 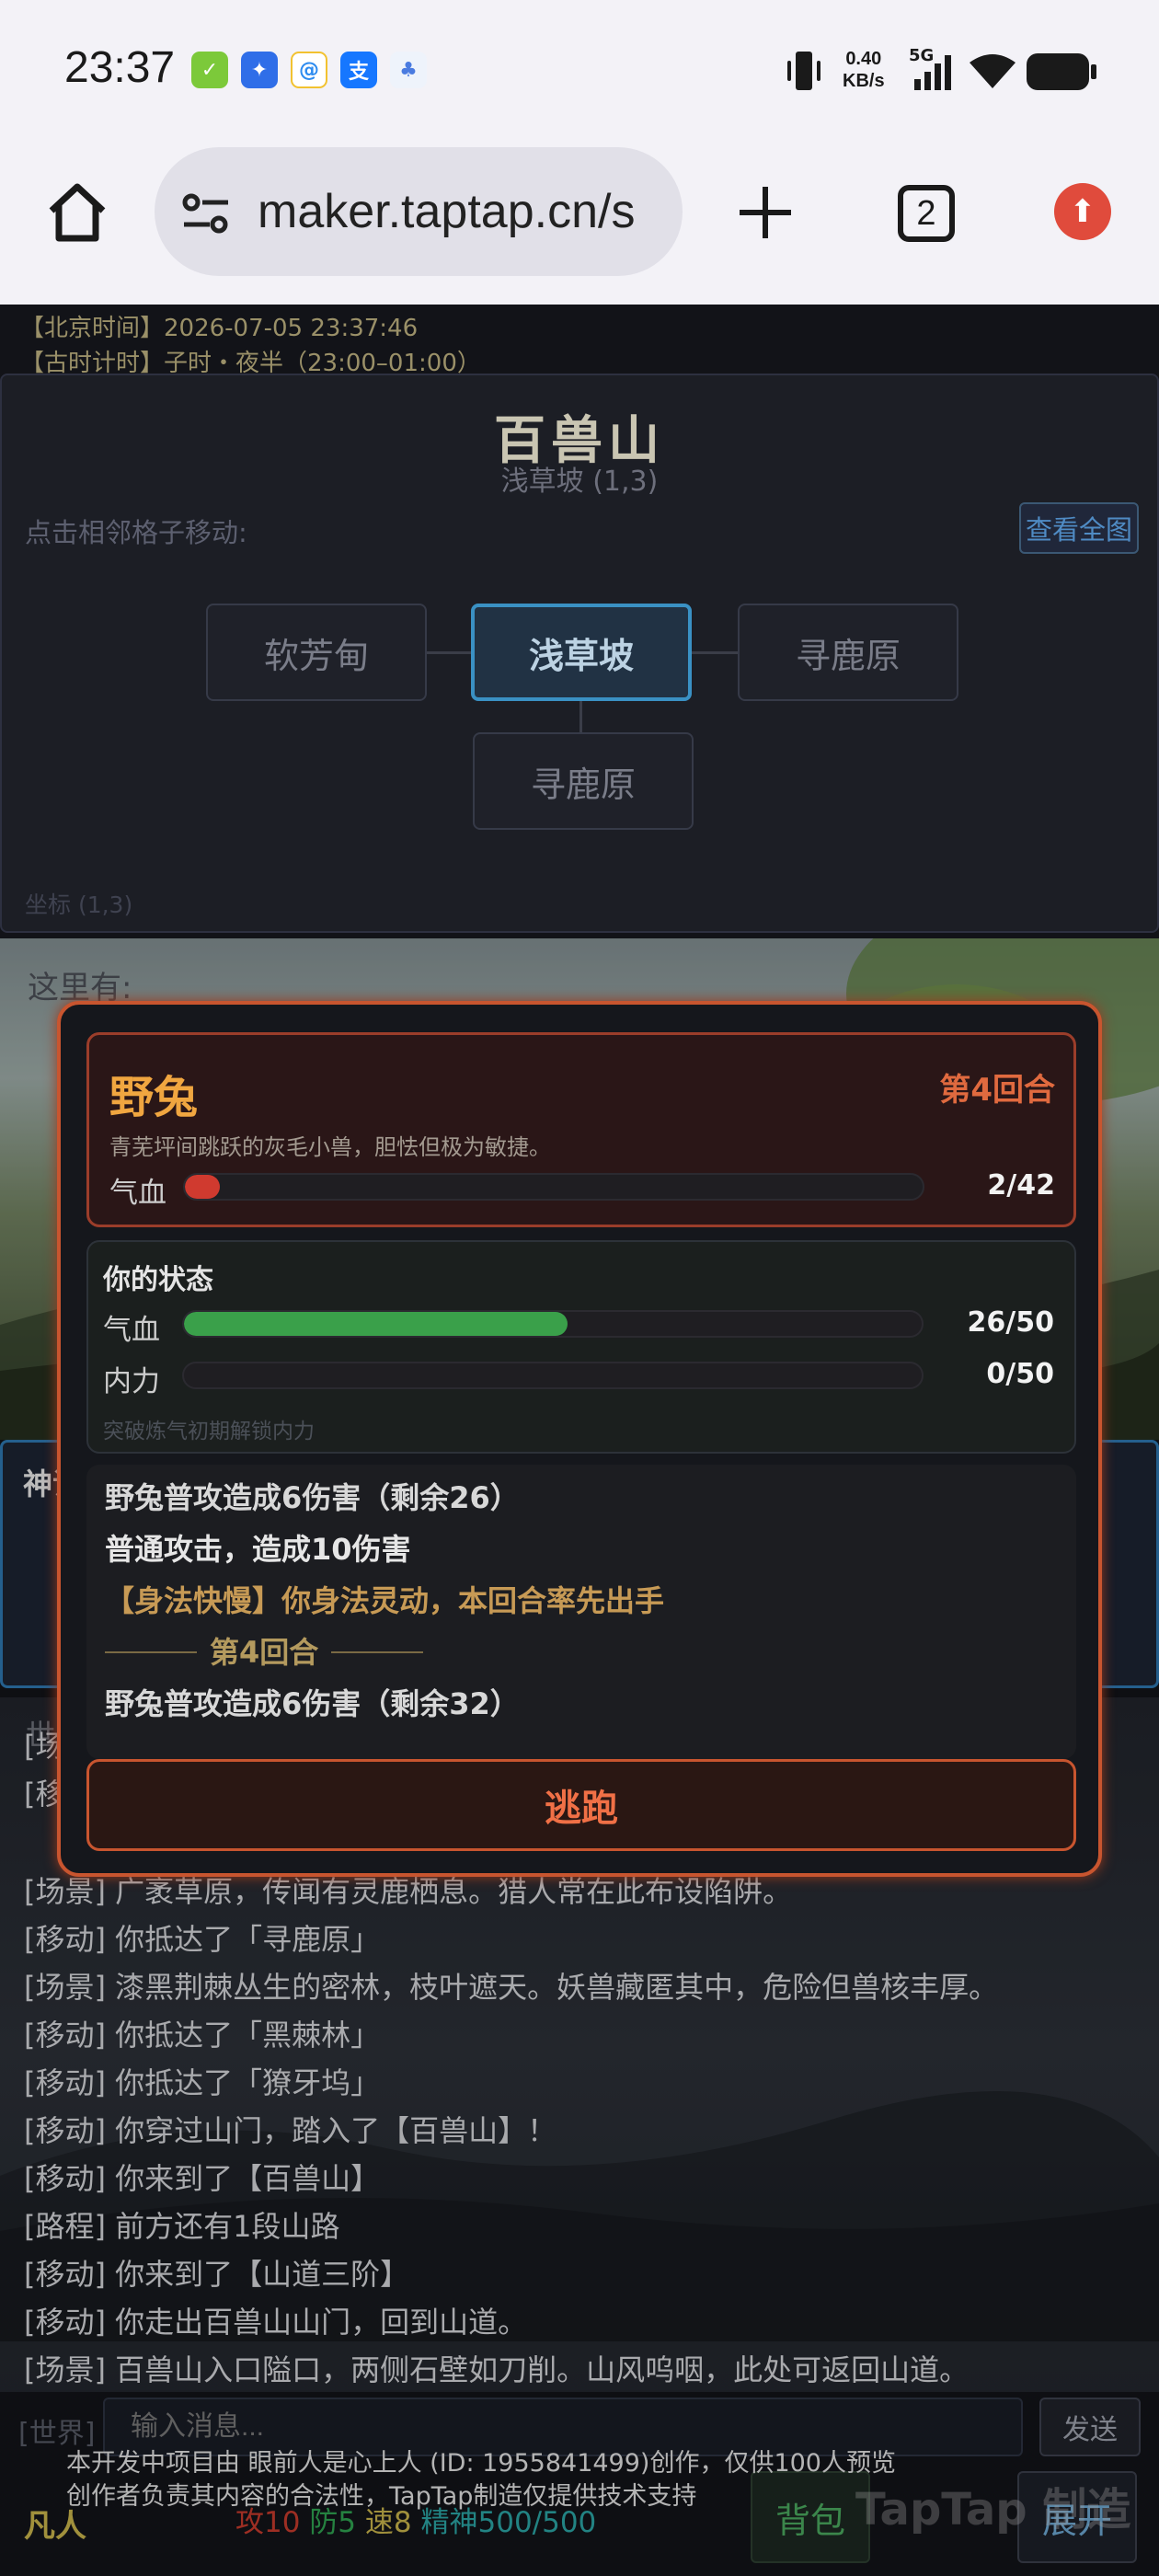 I want to click on flee-button: 逃跑, so click(x=581, y=1805).